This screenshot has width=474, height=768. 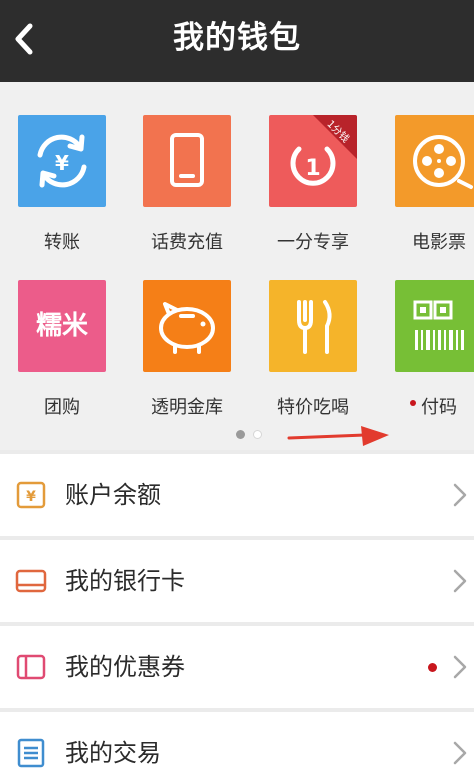 I want to click on fork-knife-icon, so click(x=314, y=327).